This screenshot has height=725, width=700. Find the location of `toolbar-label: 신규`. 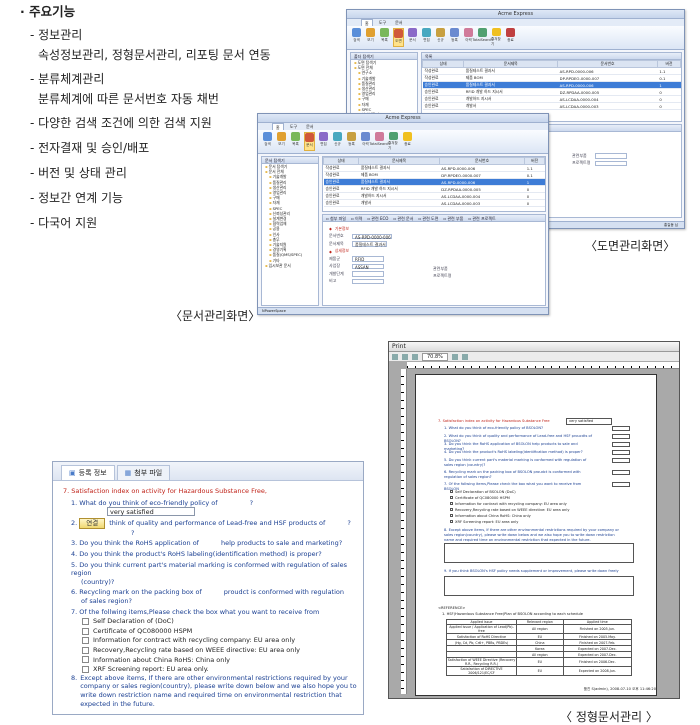

toolbar-label: 신규 is located at coordinates (337, 144).